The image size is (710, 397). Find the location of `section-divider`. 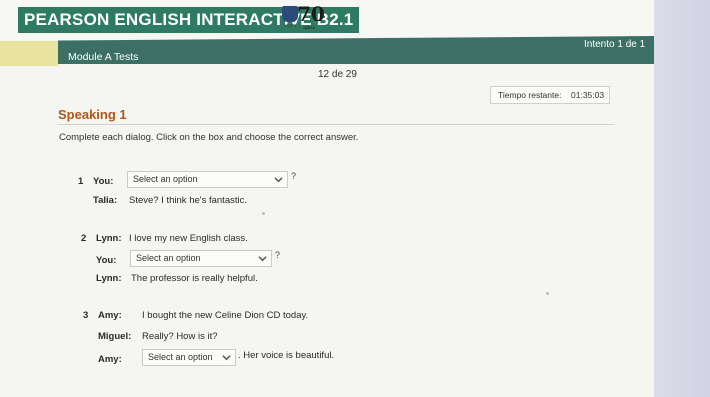

section-divider is located at coordinates (336, 124).